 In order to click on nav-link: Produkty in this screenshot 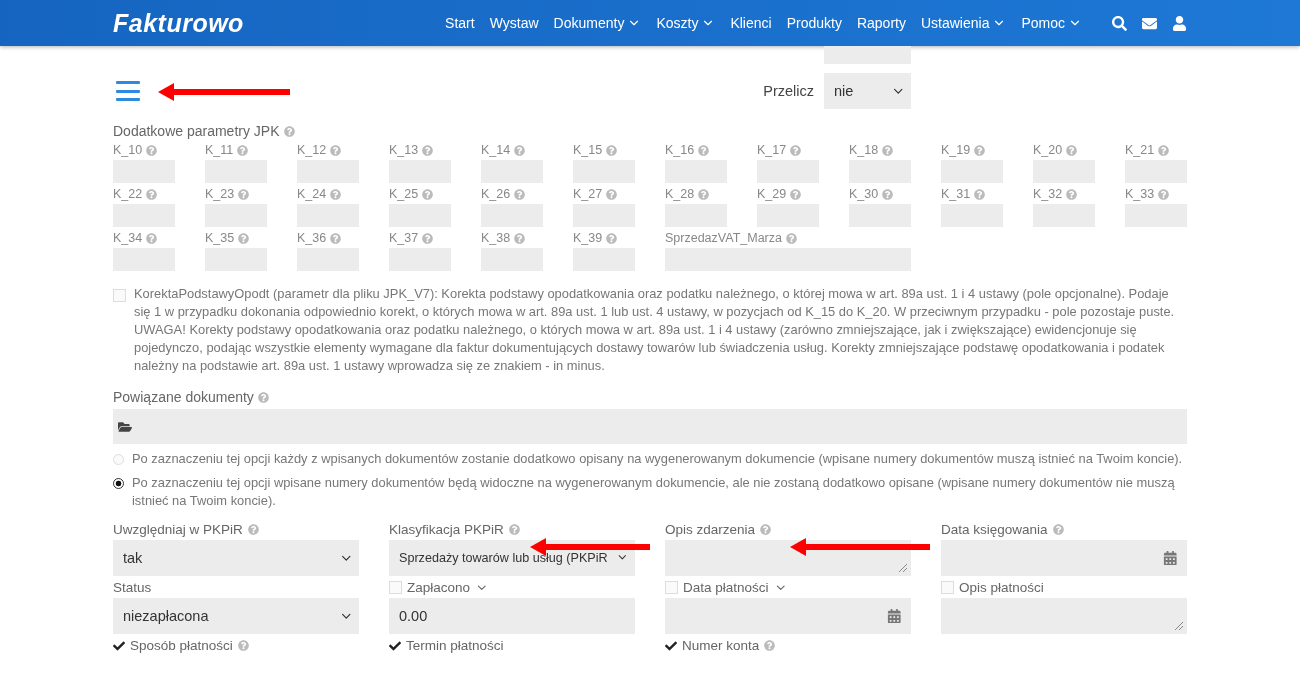, I will do `click(814, 23)`.